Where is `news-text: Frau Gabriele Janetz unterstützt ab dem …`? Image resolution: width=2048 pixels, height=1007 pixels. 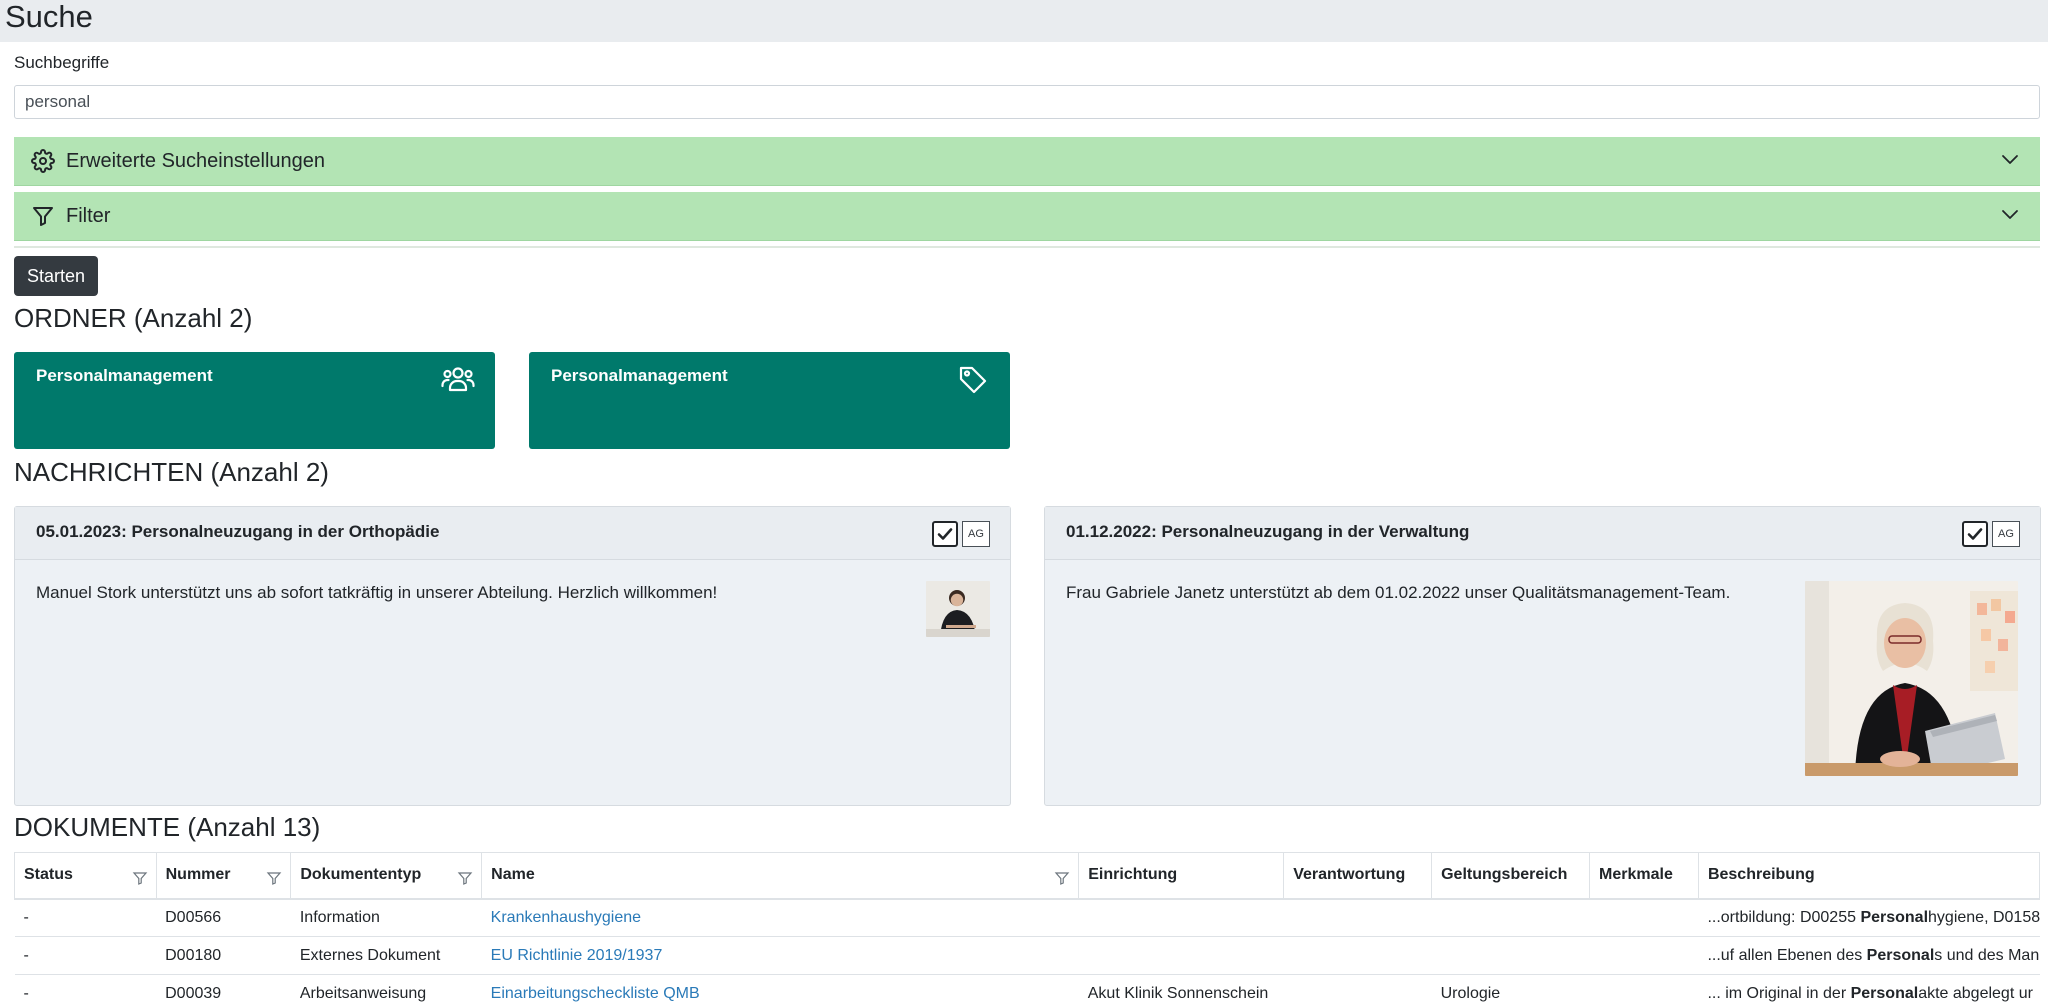 news-text: Frau Gabriele Janetz unterstützt ab dem … is located at coordinates (1398, 592).